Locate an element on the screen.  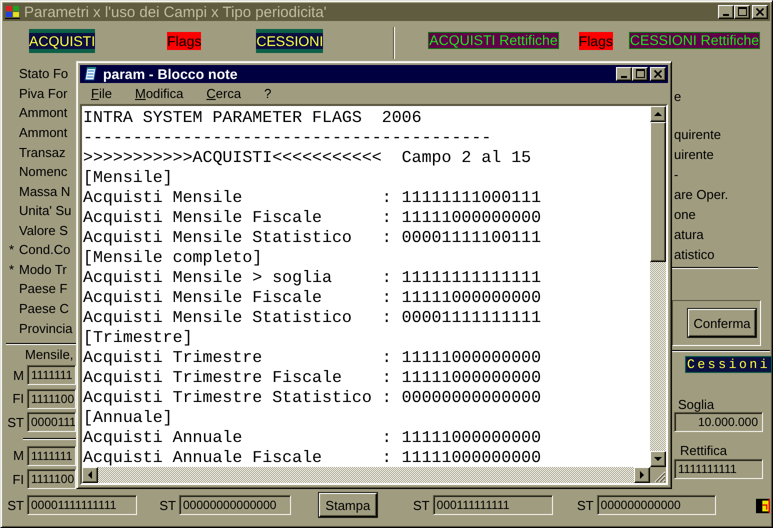
field-label: Stato Fo is located at coordinates (43, 74).